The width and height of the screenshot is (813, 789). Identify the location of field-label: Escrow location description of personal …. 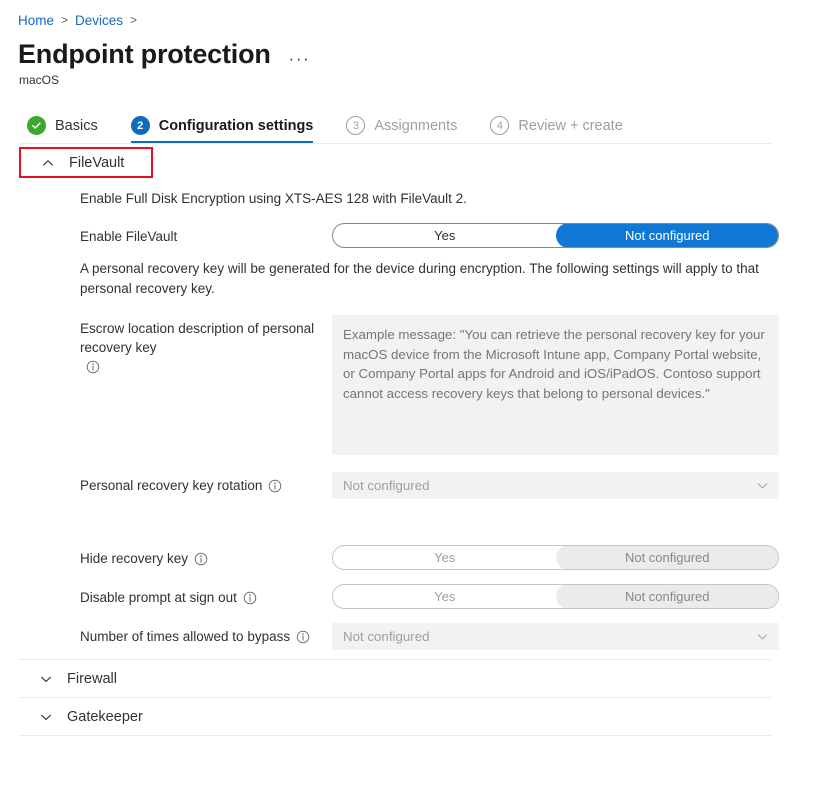
(206, 344).